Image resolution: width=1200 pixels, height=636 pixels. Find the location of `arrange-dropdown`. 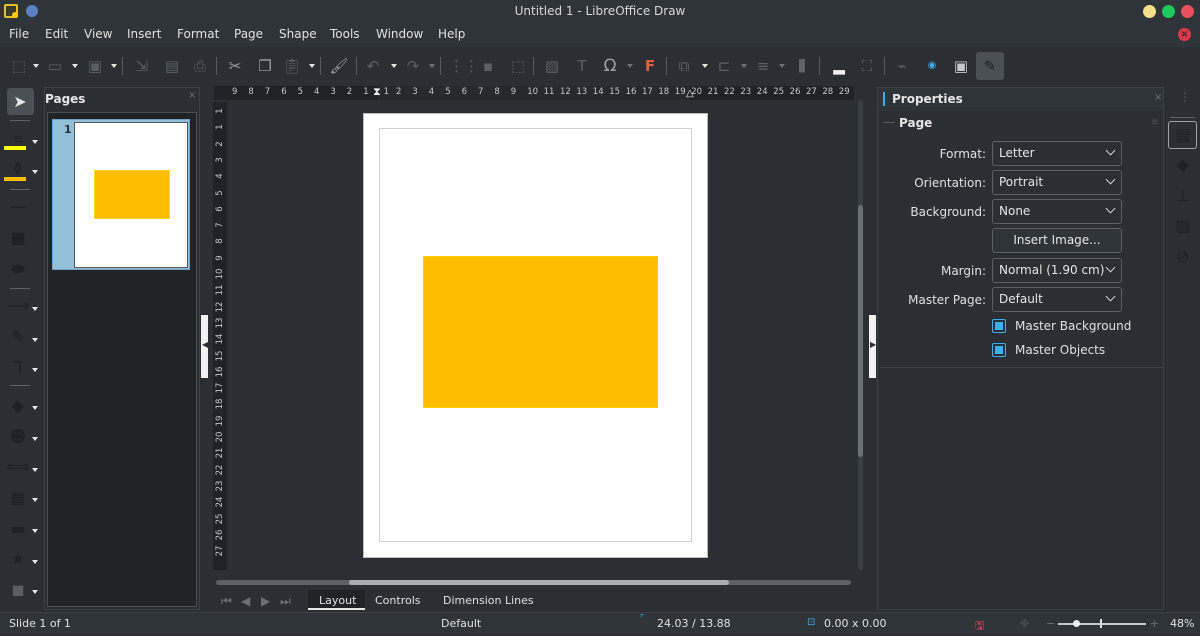

arrange-dropdown is located at coordinates (705, 66).